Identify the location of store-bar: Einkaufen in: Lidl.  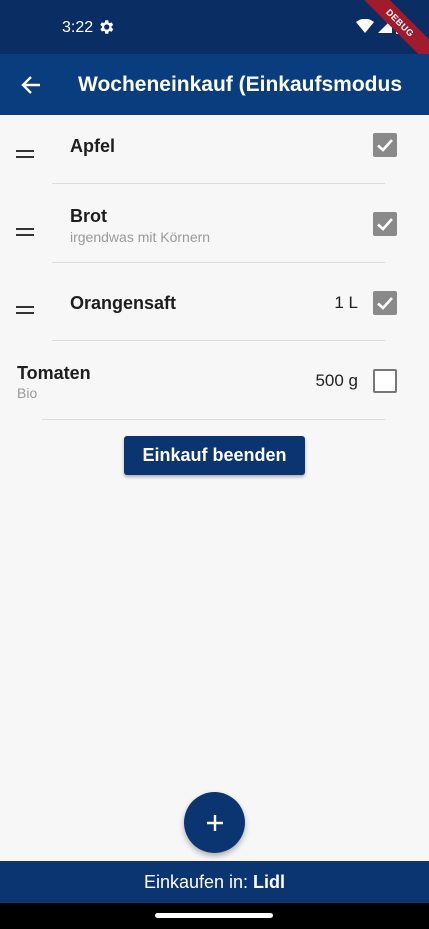
(214, 882).